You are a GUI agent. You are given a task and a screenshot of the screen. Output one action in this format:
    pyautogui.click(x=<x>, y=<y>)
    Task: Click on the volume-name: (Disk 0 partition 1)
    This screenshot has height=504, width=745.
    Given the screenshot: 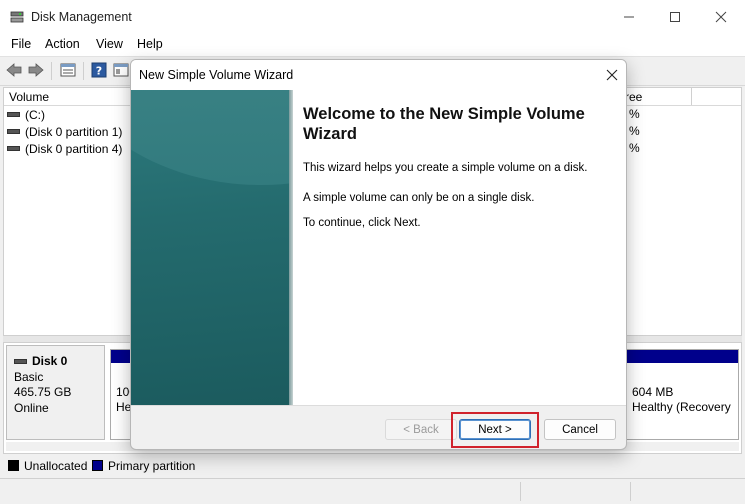 What is the action you would take?
    pyautogui.click(x=74, y=131)
    